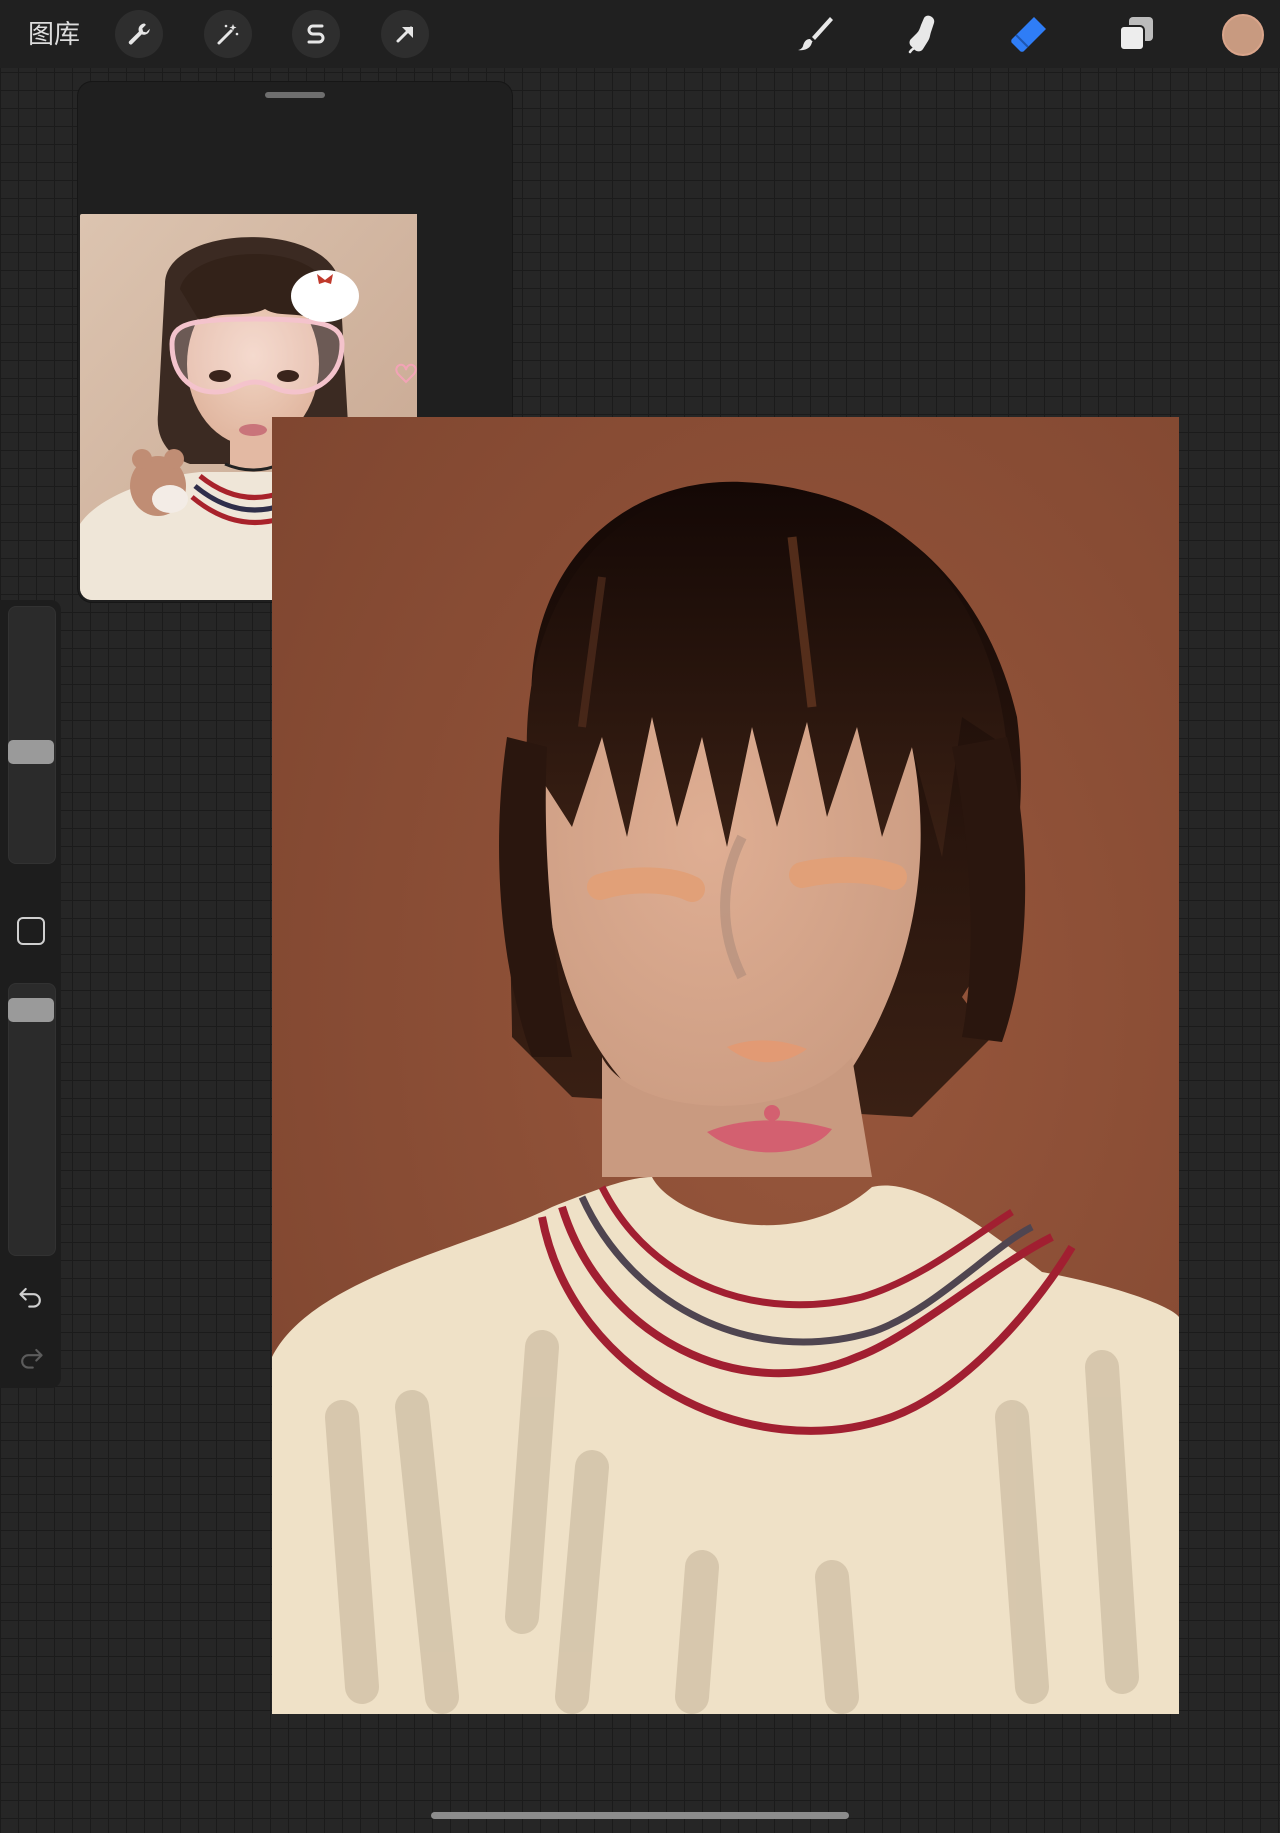  I want to click on smudge-tool-button, so click(922, 34).